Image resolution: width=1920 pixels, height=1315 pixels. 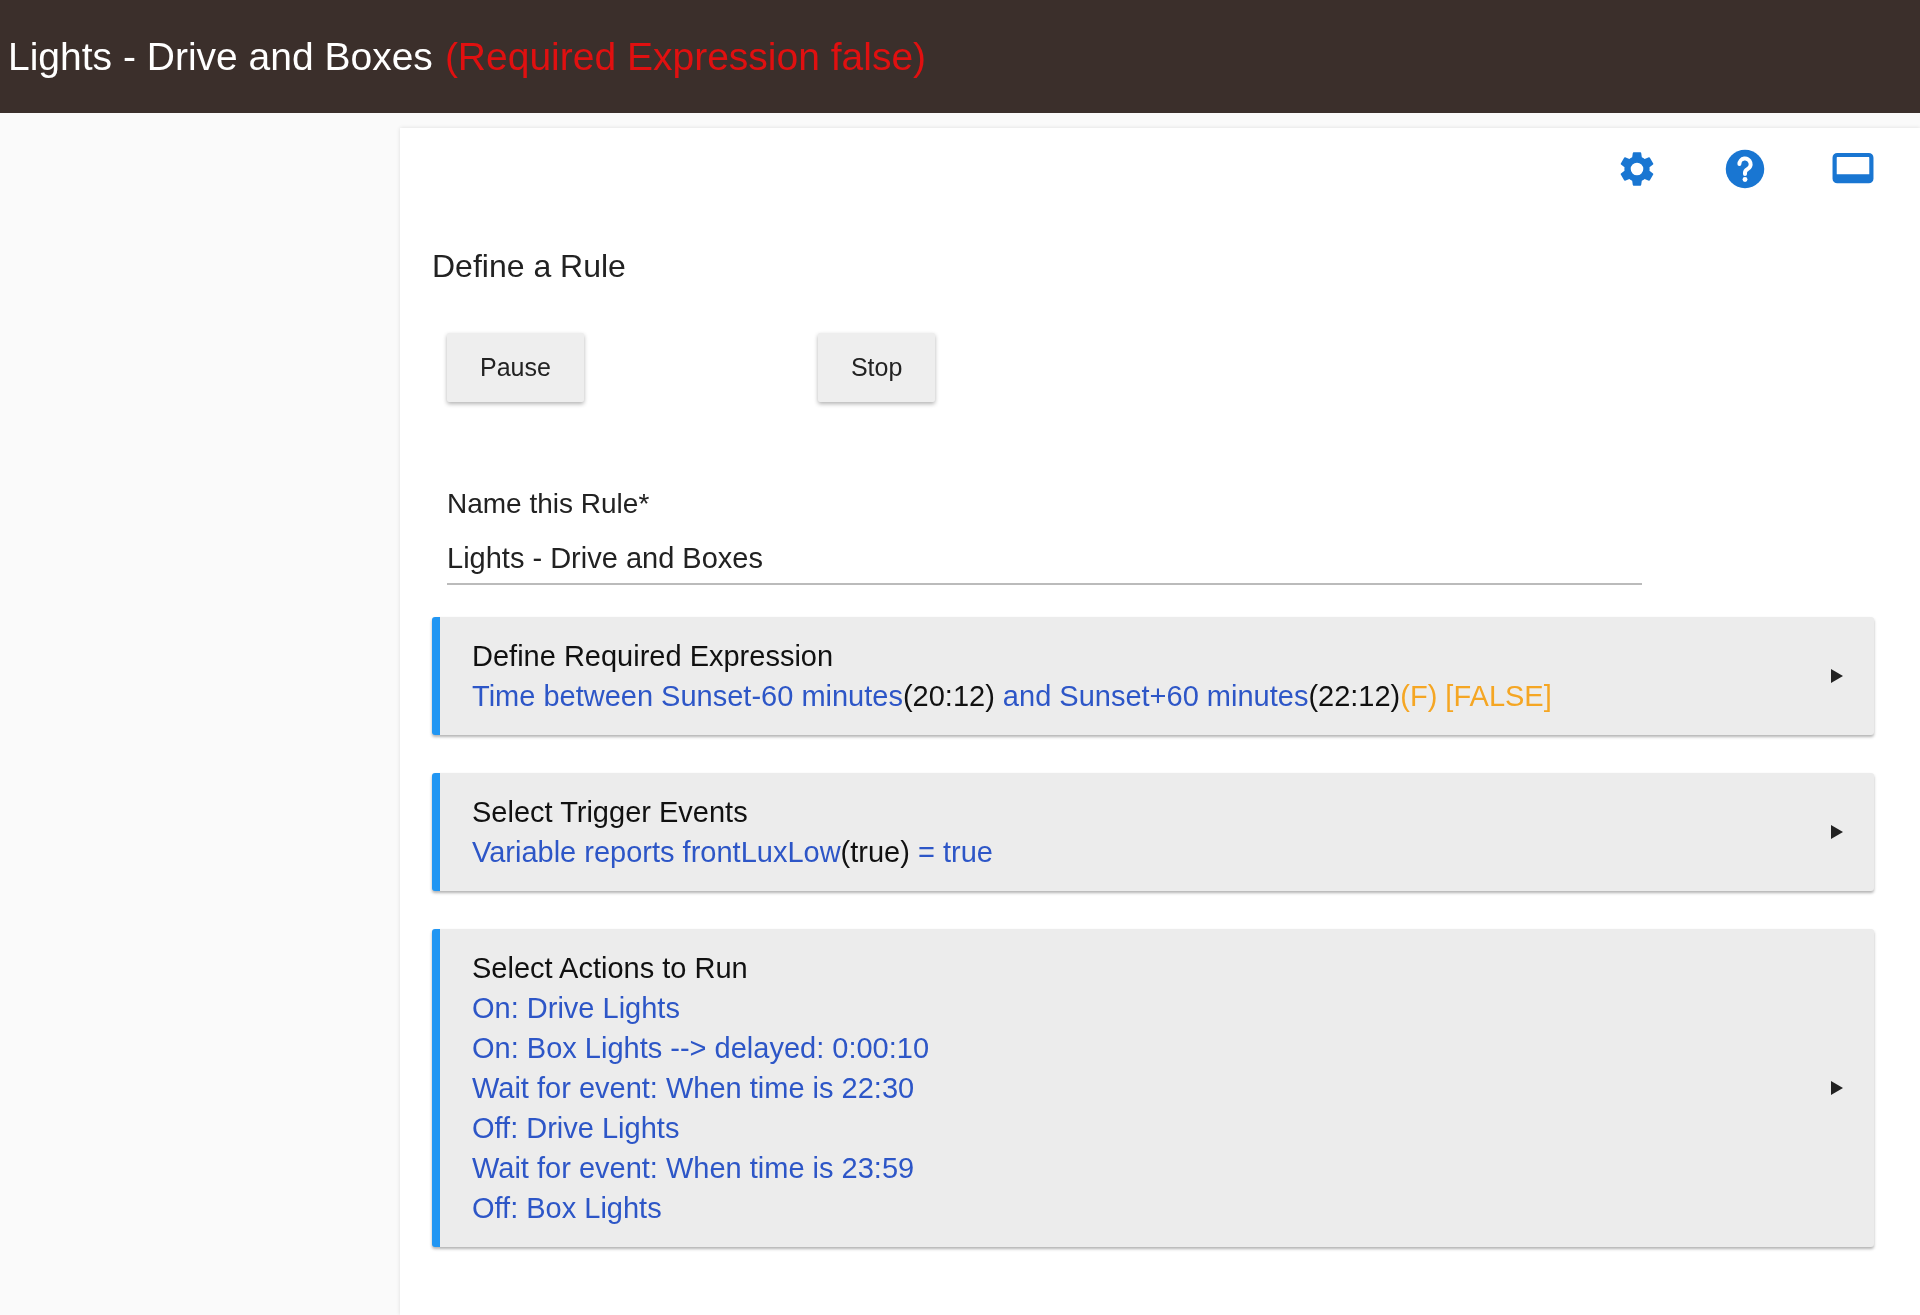 I want to click on rule-status: (Required Expression false), so click(x=685, y=56).